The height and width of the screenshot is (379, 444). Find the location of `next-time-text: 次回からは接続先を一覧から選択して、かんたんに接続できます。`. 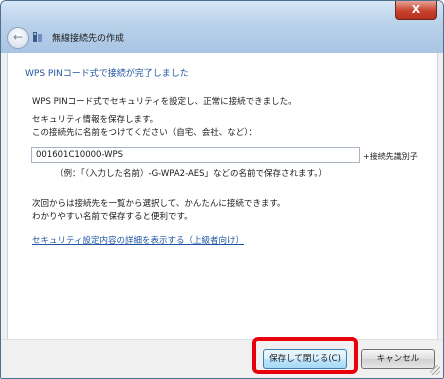

next-time-text: 次回からは接続先を一覧から選択して、かんたんに接続できます。 is located at coordinates (159, 204).